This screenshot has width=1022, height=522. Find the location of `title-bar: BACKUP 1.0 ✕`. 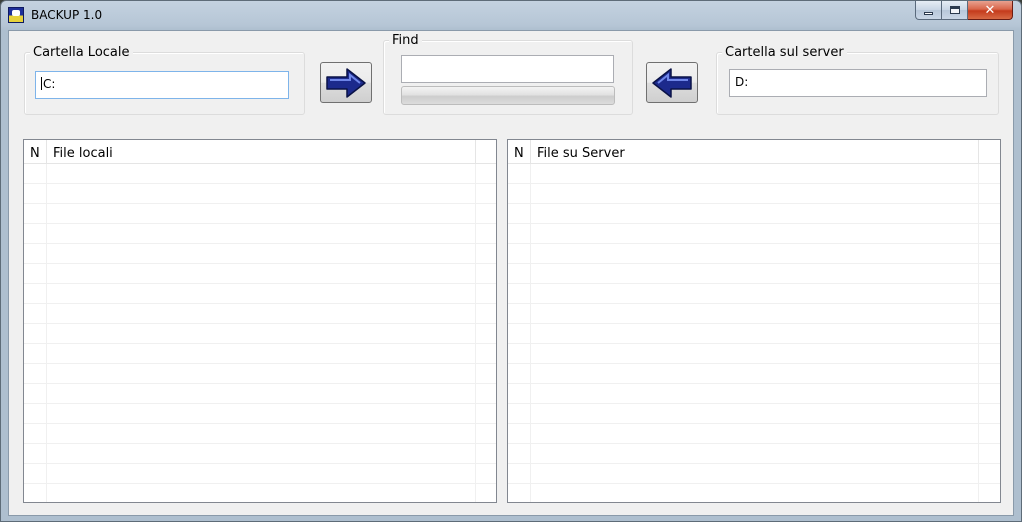

title-bar: BACKUP 1.0 ✕ is located at coordinates (511, 15).